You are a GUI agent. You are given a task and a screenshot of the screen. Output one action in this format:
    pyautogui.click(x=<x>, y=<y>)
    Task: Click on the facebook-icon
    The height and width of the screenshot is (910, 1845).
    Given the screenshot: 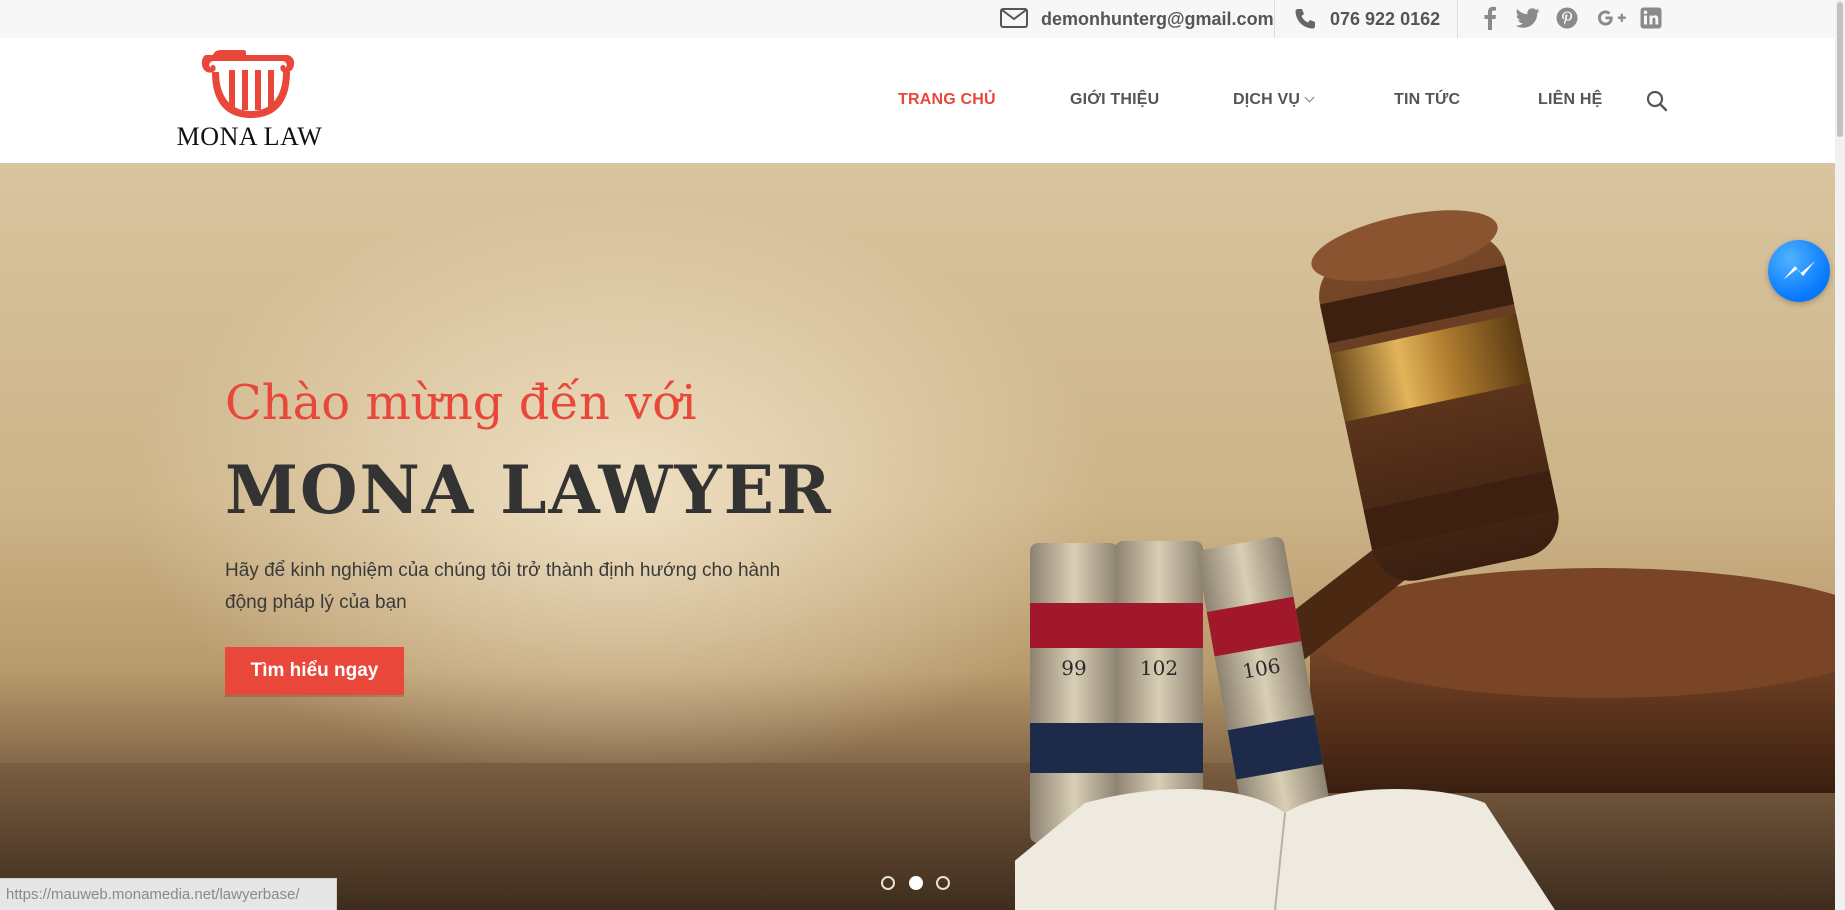 What is the action you would take?
    pyautogui.click(x=1490, y=18)
    